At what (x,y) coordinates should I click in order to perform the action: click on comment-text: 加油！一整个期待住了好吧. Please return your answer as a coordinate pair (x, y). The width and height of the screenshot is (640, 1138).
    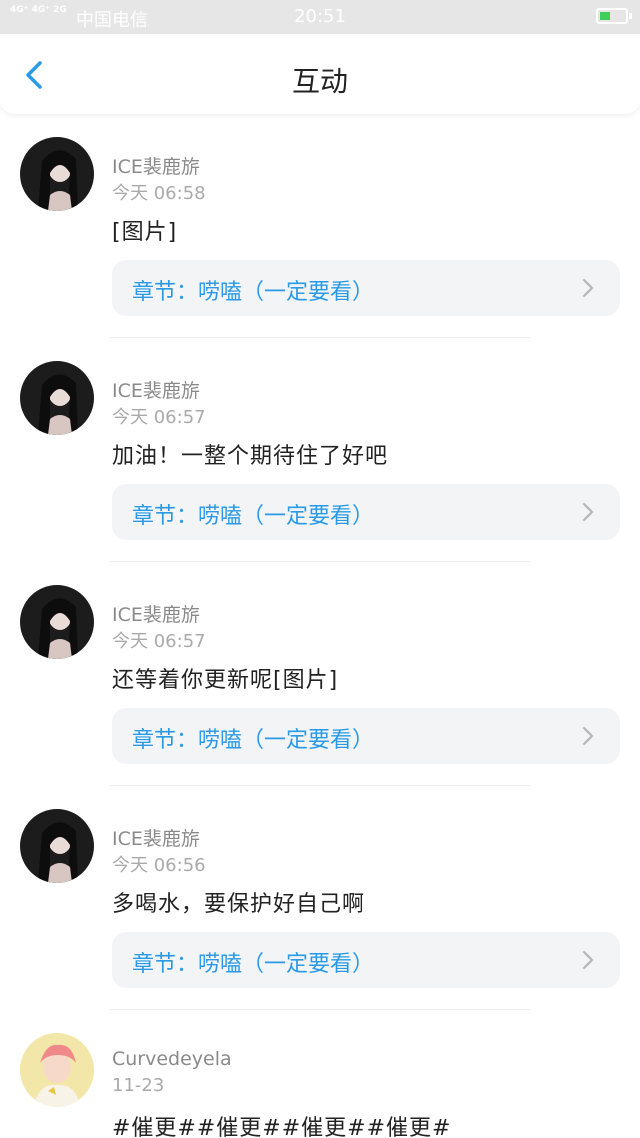
    Looking at the image, I should click on (250, 456).